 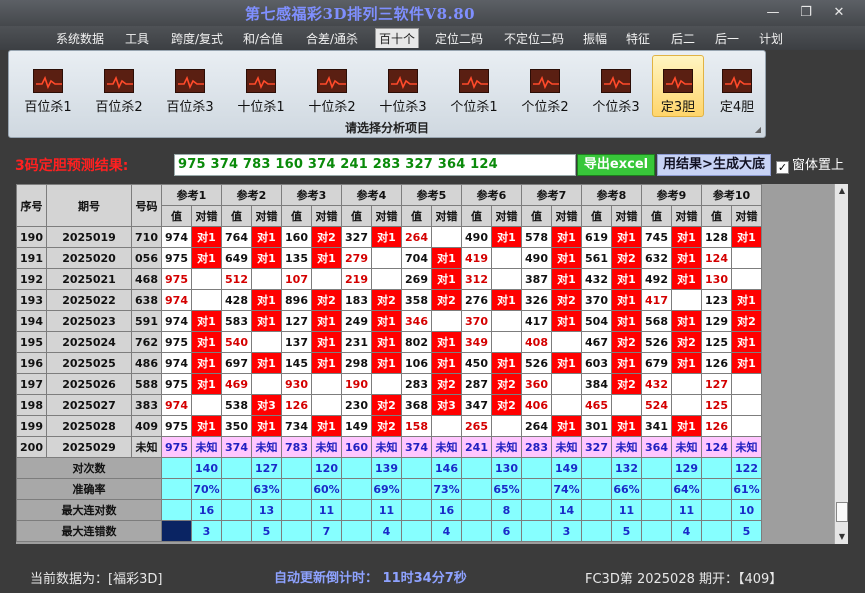 I want to click on cell-value: 128, so click(x=716, y=237).